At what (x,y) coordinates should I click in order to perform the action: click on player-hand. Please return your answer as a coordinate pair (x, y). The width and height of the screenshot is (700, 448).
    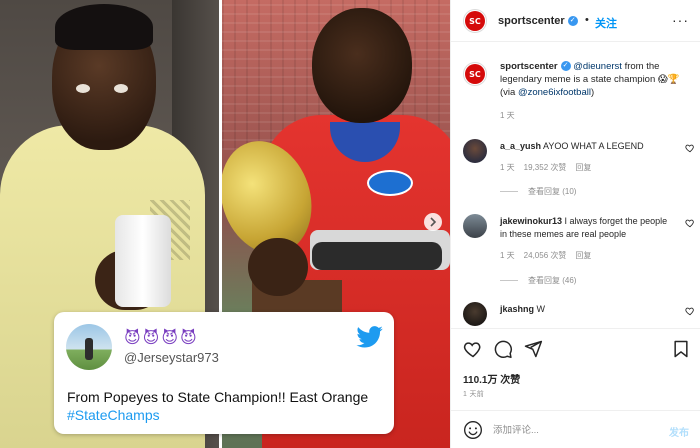
    Looking at the image, I should click on (278, 267).